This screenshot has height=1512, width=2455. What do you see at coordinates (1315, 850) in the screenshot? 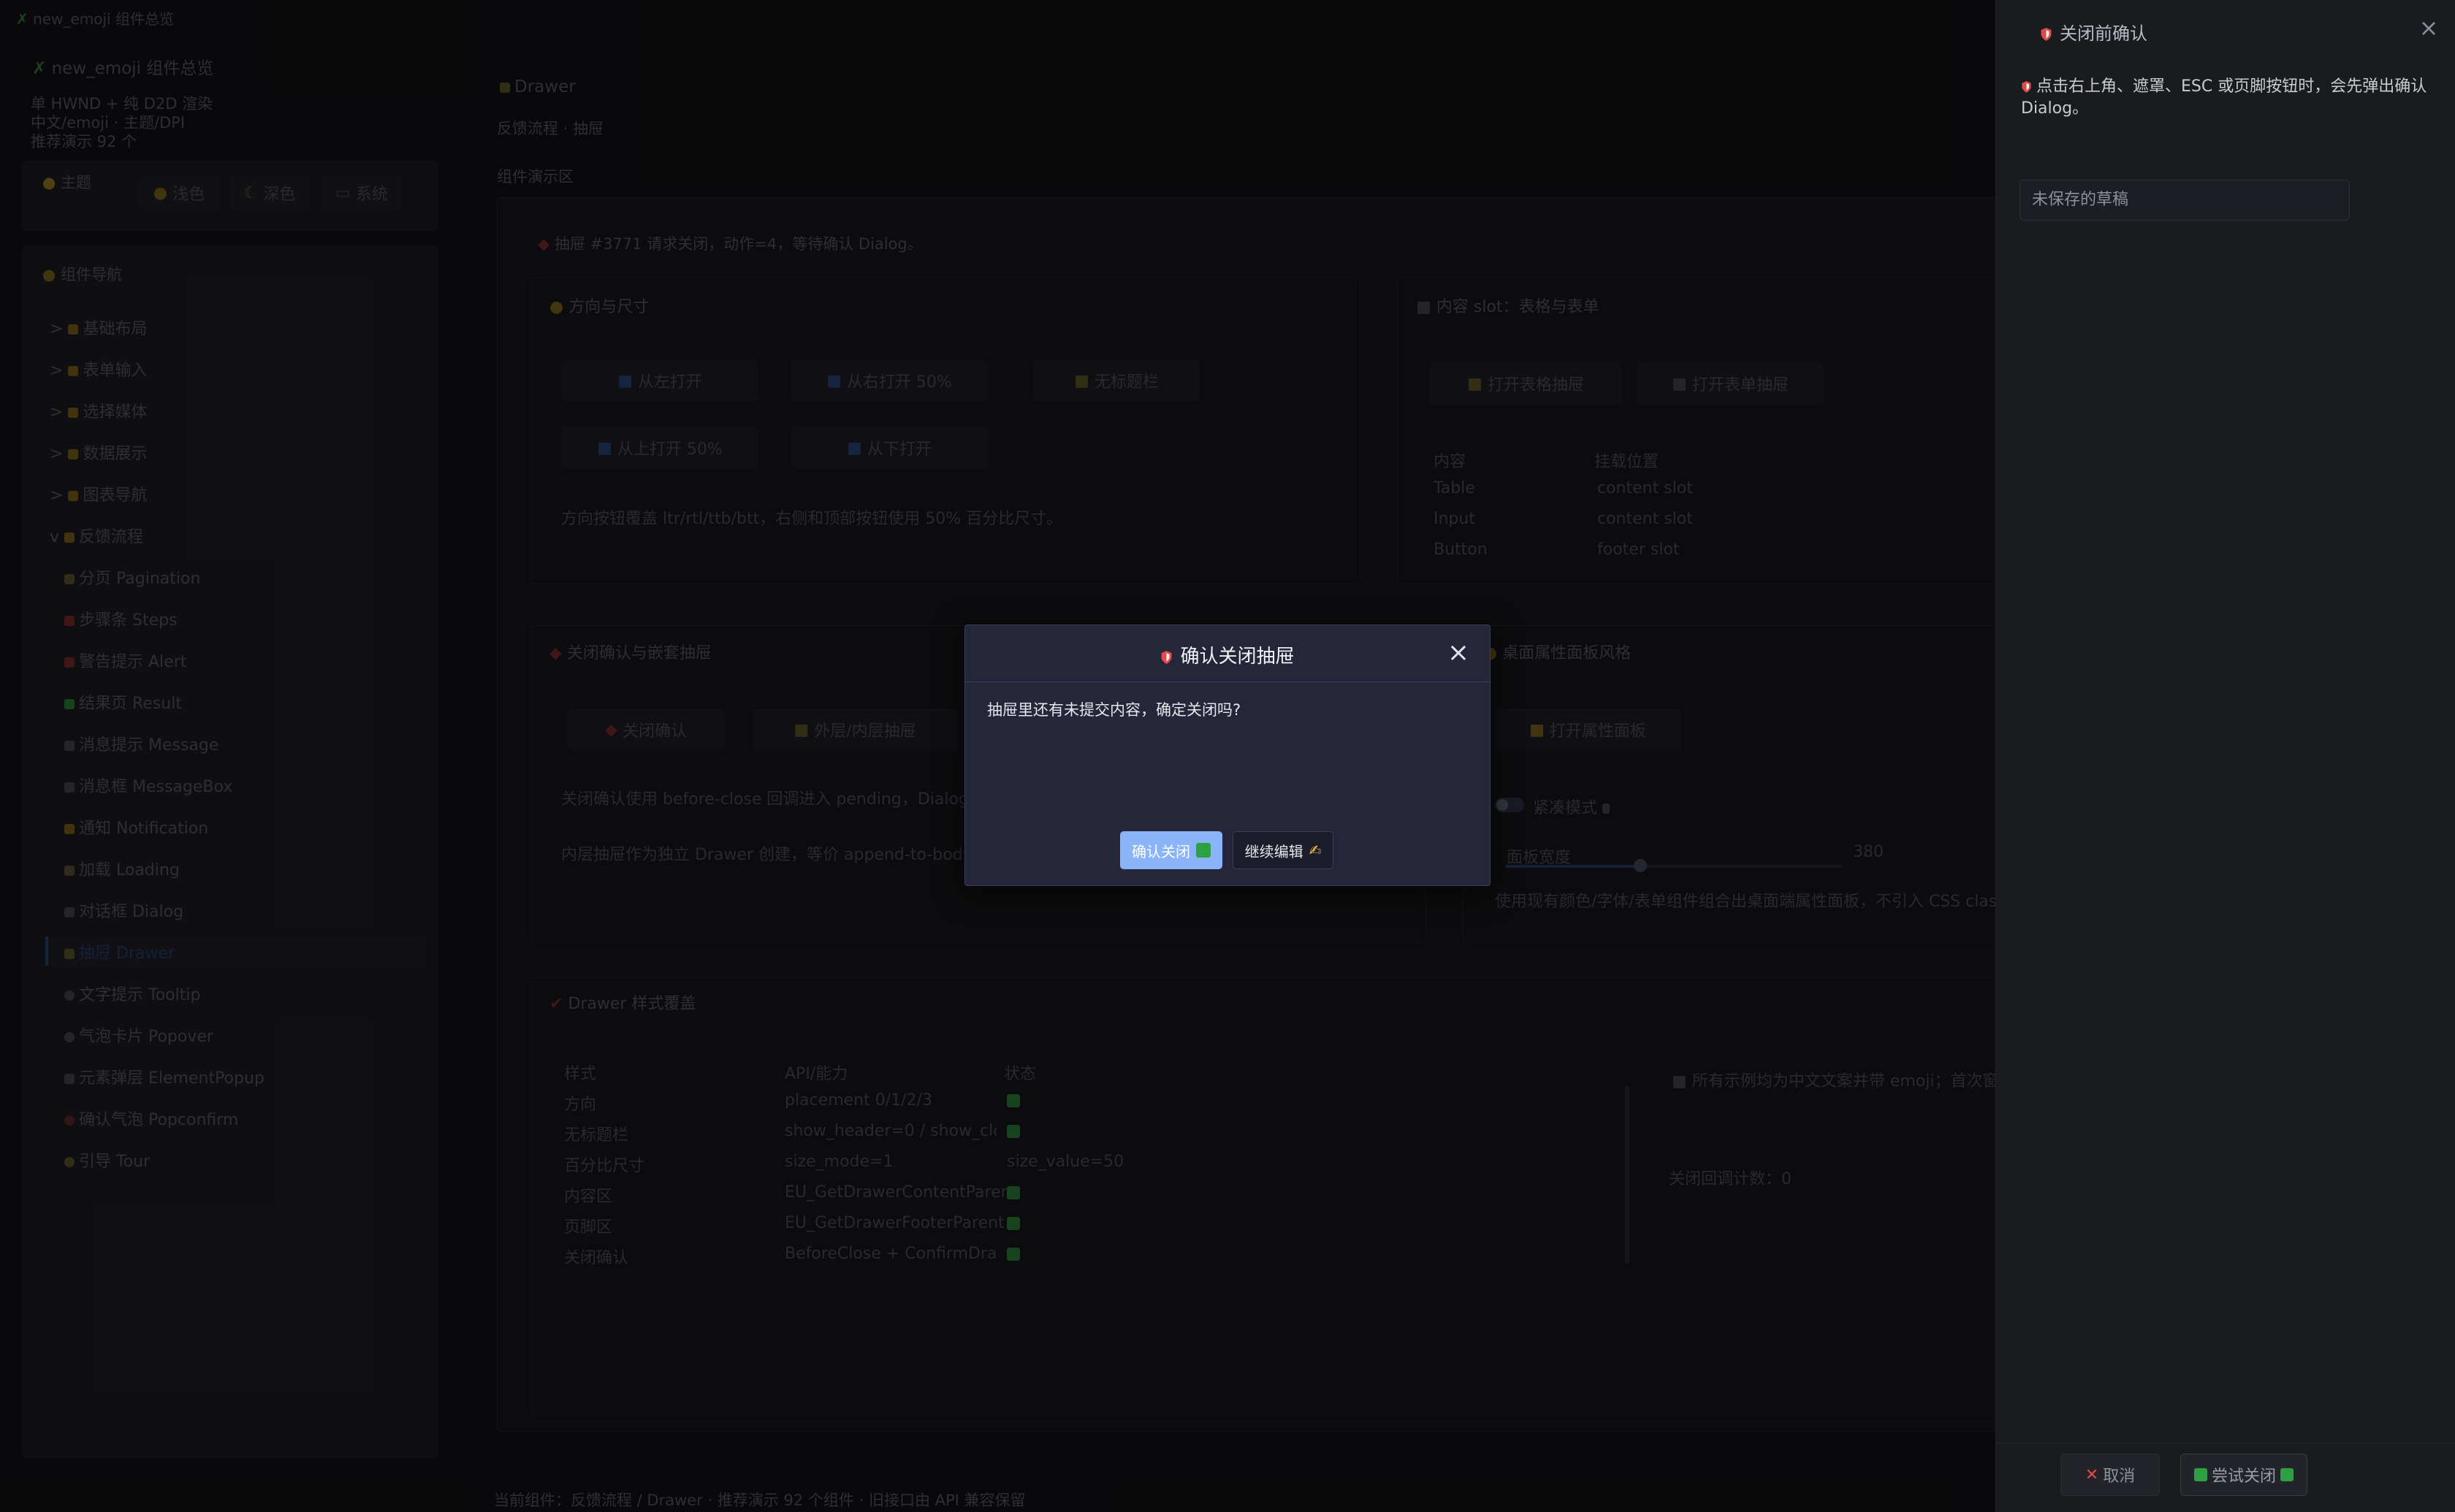
I see `writing-hand-icon: ✍` at bounding box center [1315, 850].